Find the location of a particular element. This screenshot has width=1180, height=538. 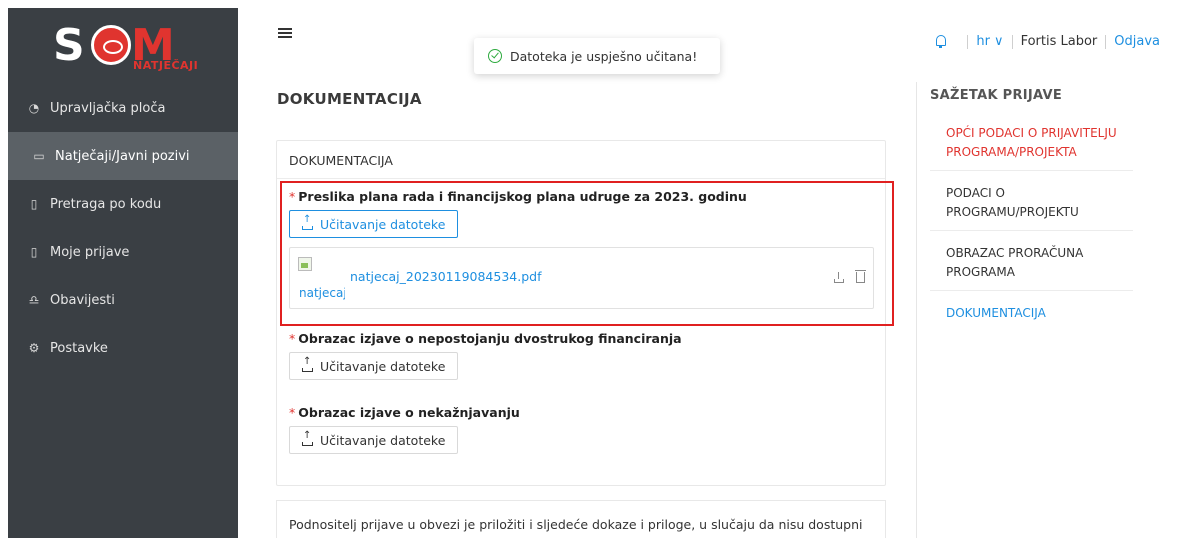

sidebar-item-label: Moje prijave is located at coordinates (90, 252).